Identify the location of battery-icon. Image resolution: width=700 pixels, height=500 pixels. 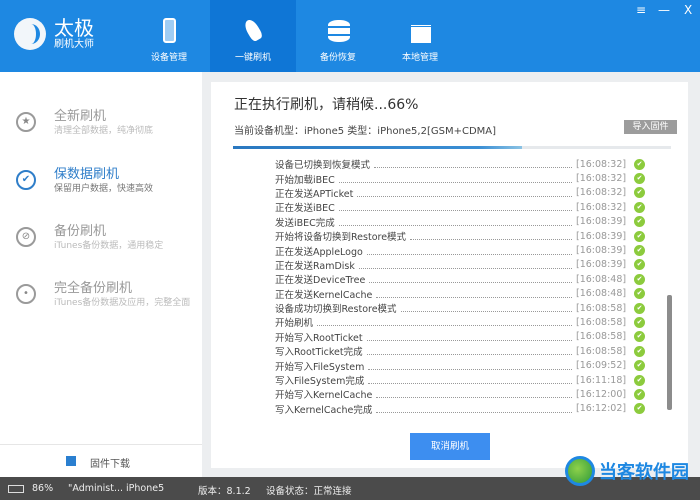
(16, 489).